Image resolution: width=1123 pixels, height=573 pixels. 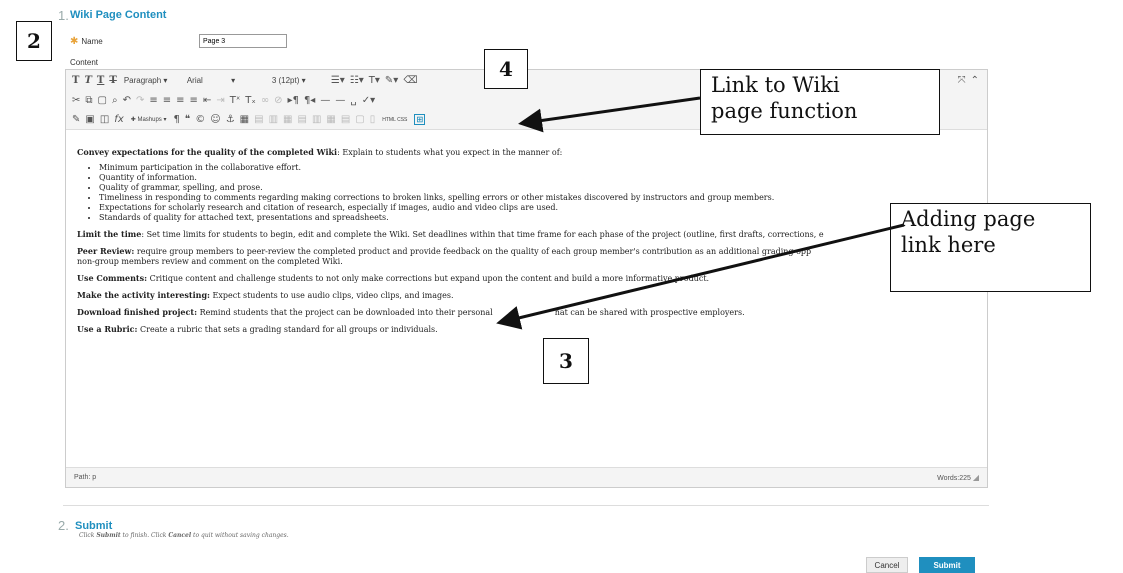 I want to click on copy-icon: ⧉, so click(x=88, y=100).